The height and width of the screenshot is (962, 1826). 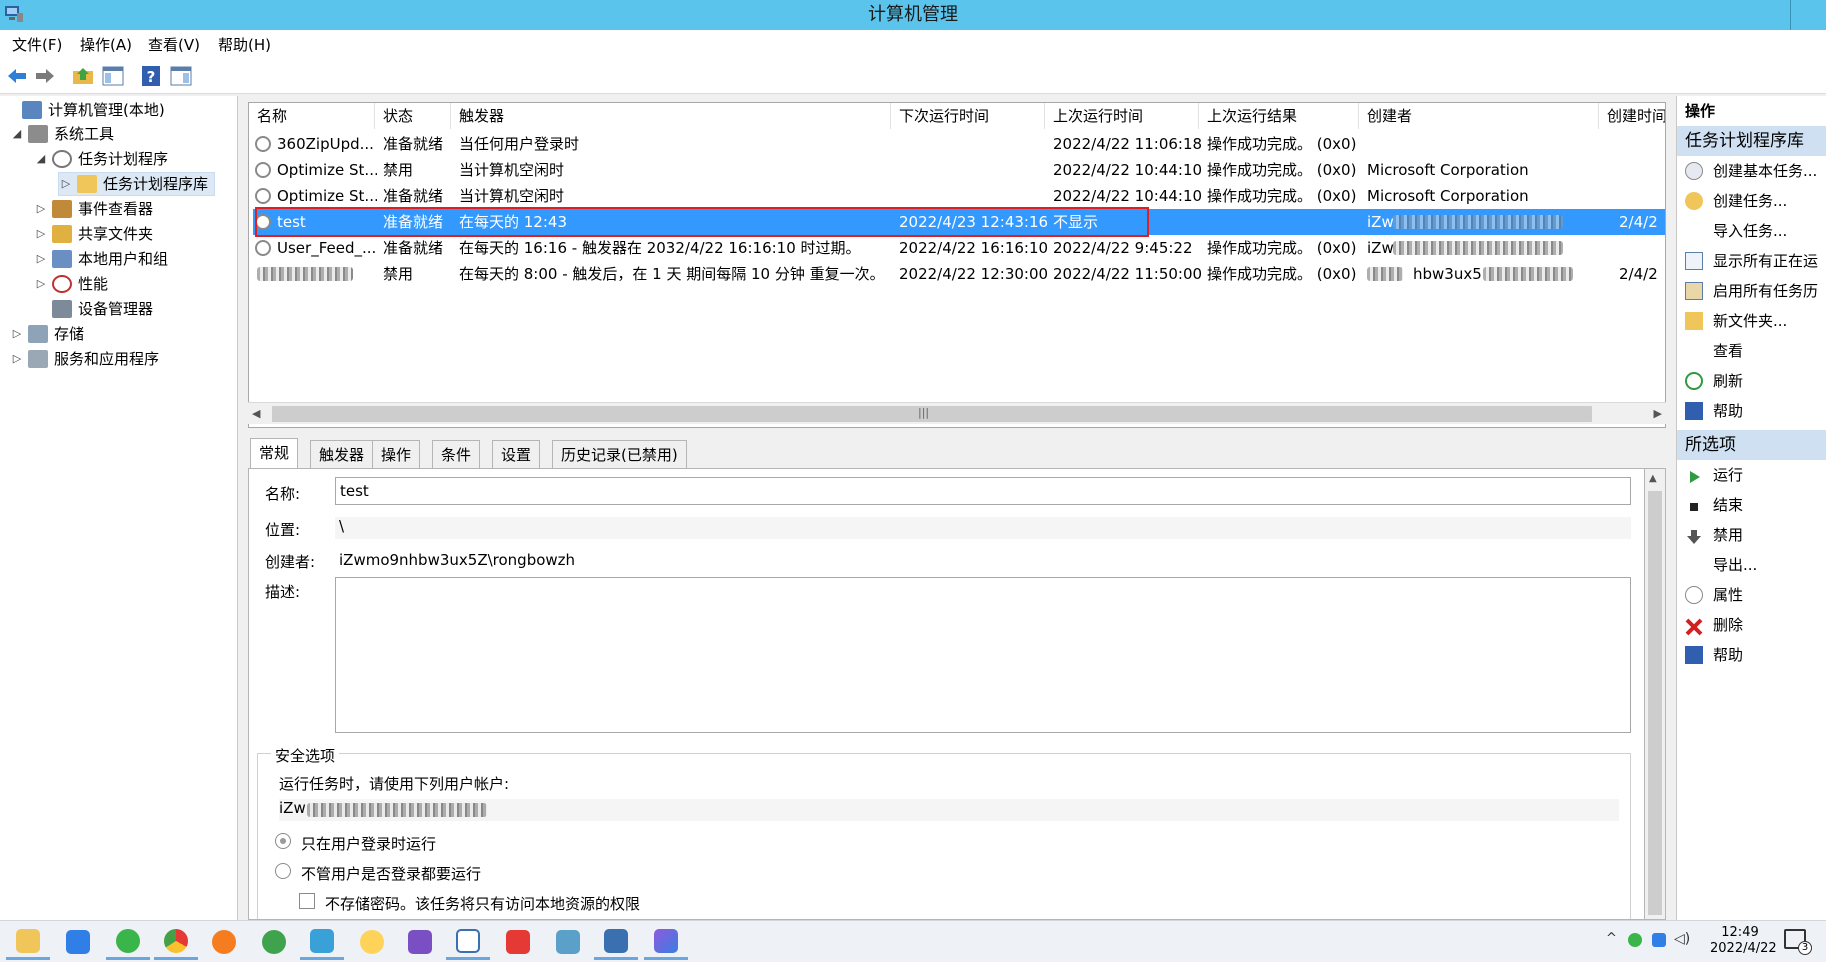 I want to click on volume-icon: ◁), so click(x=1682, y=939).